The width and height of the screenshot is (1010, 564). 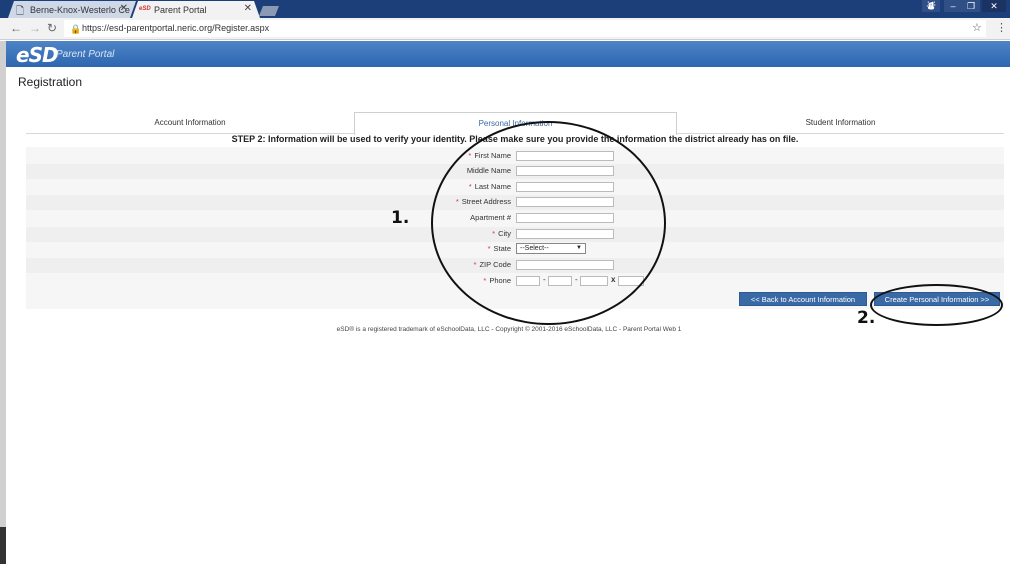 What do you see at coordinates (515, 249) in the screenshot?
I see `form-row-state: * State --Select-- ▼` at bounding box center [515, 249].